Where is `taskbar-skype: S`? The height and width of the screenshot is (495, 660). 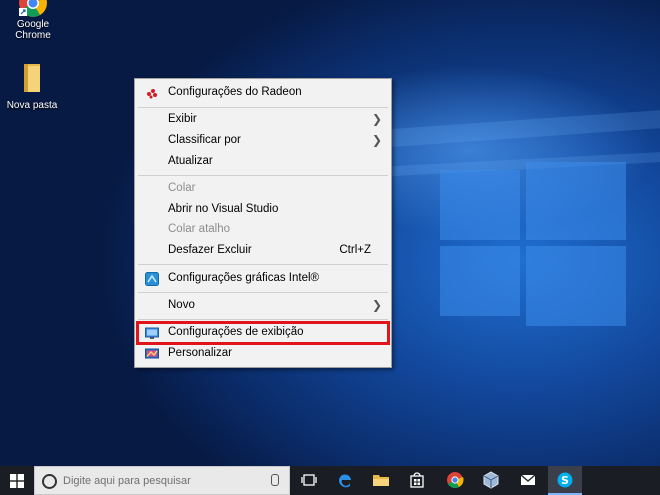
taskbar-skype: S is located at coordinates (565, 480).